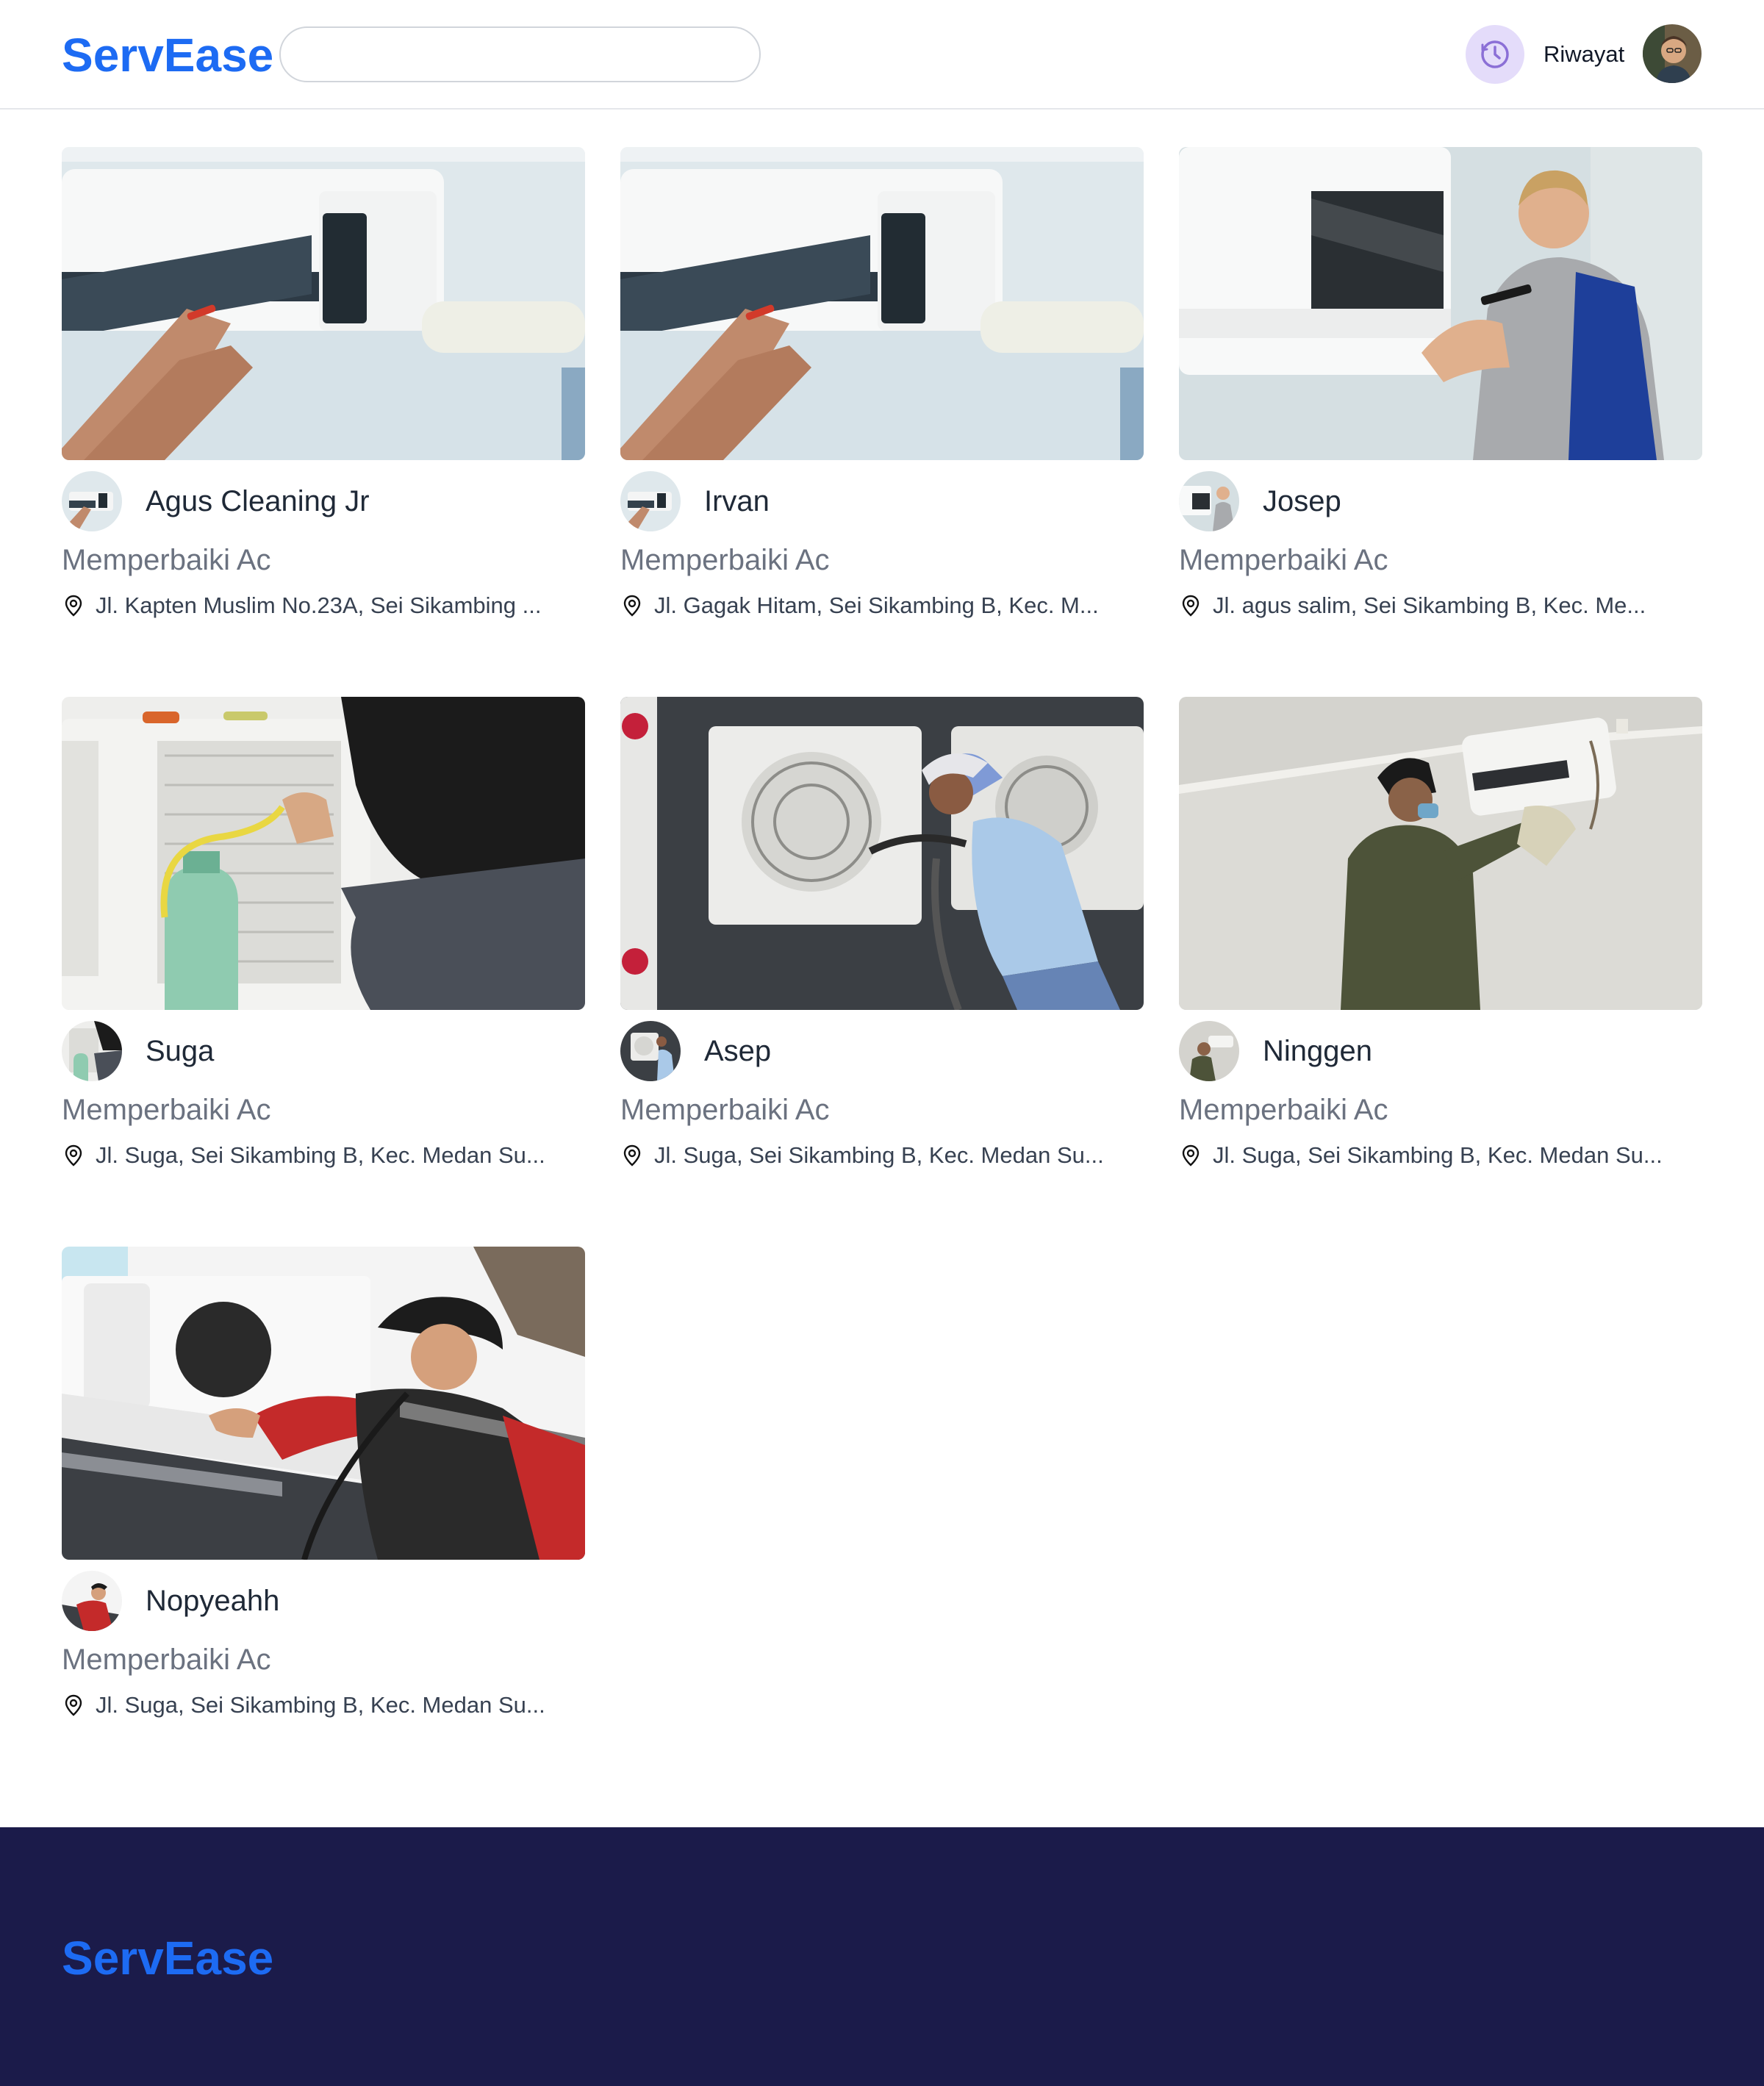 This screenshot has height=2086, width=1764. I want to click on search-input, so click(520, 54).